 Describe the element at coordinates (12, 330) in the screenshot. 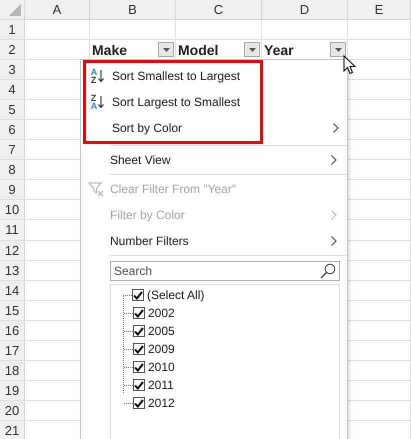

I see `row-header: 16` at that location.